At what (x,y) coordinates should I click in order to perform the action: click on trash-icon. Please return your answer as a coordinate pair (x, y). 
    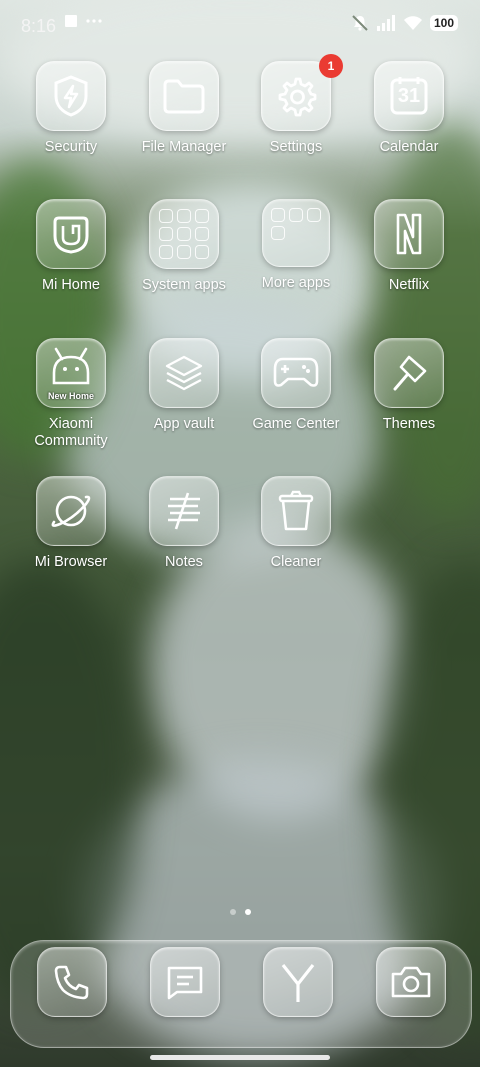
    Looking at the image, I should click on (296, 511).